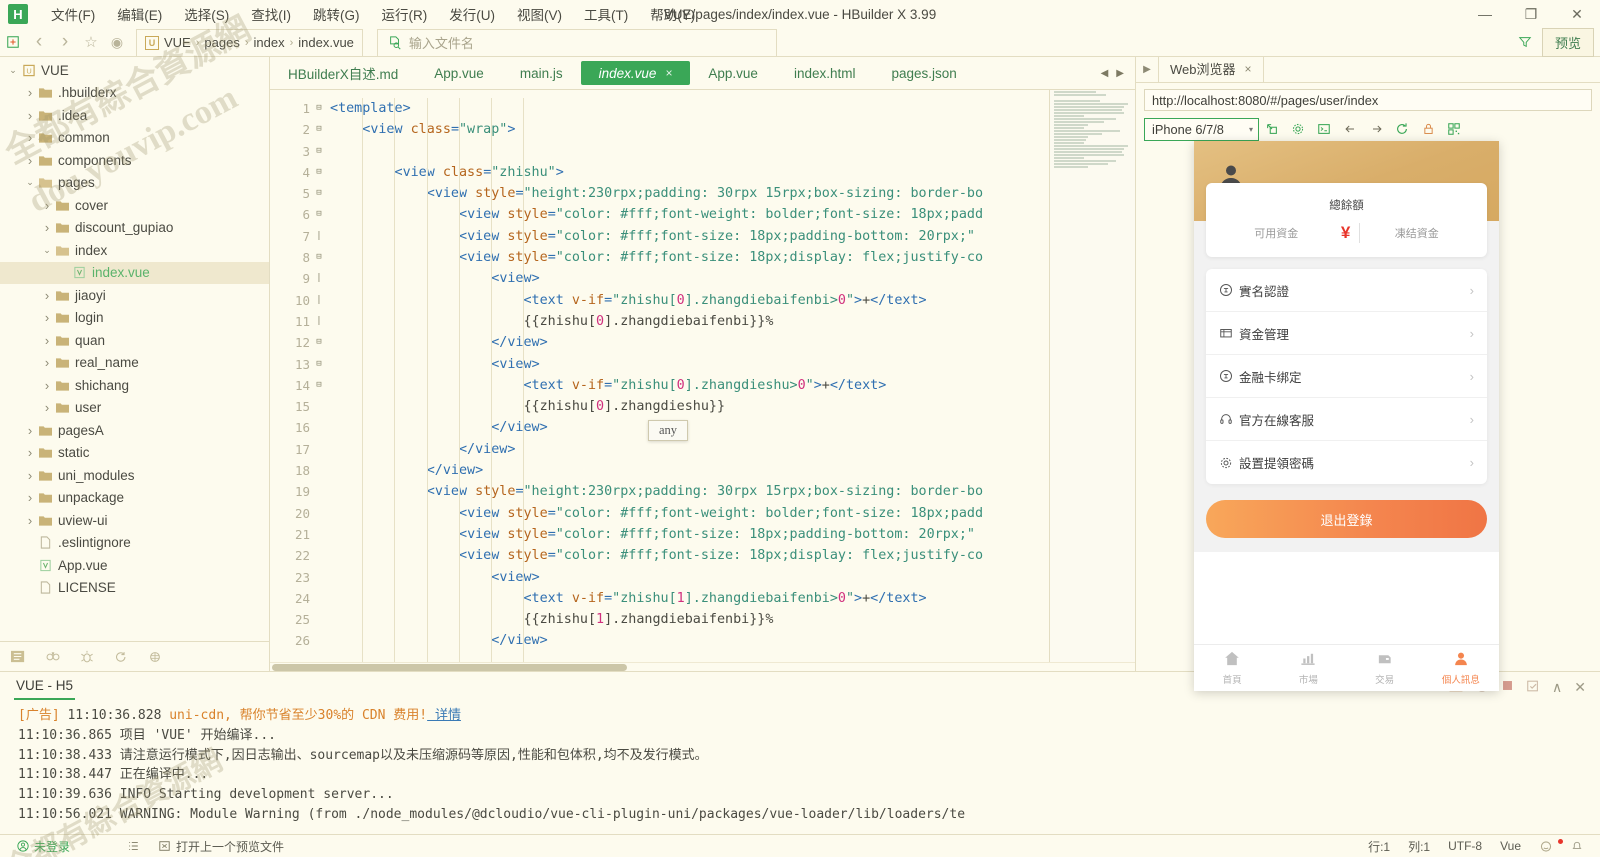  What do you see at coordinates (449, 667) in the screenshot?
I see `scrollbar-thumb` at bounding box center [449, 667].